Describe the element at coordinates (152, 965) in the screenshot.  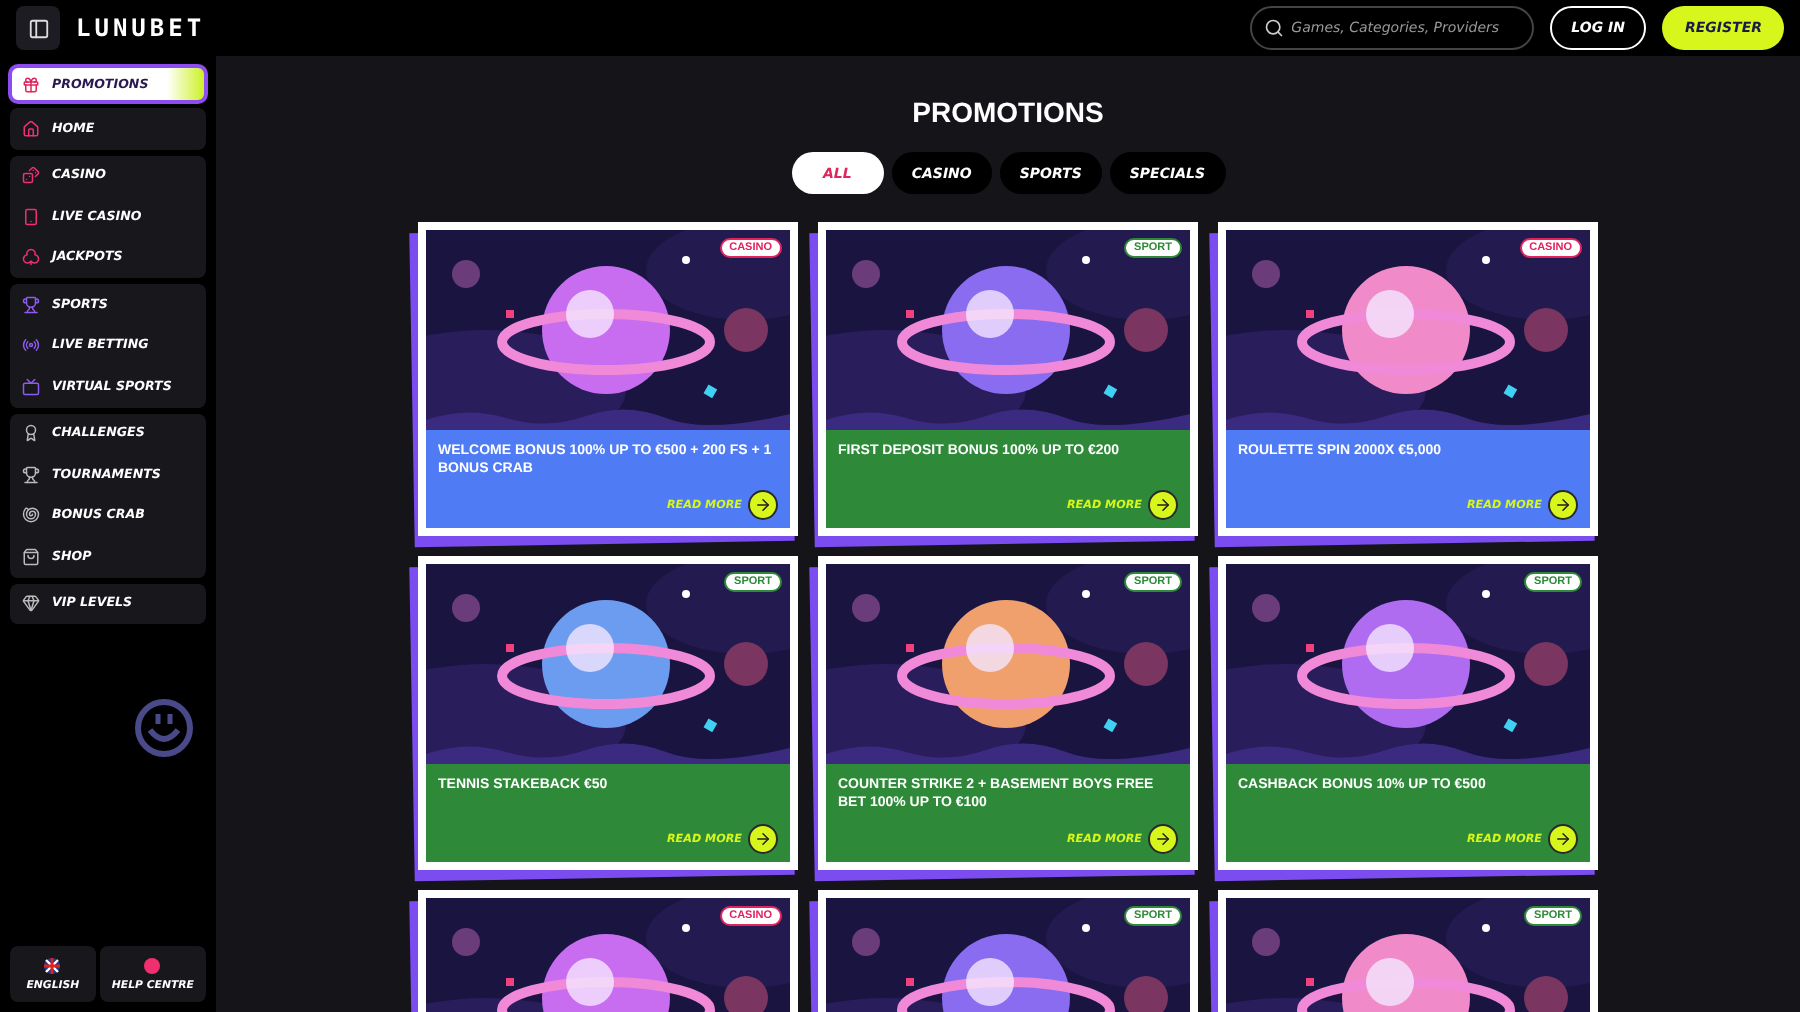
I see `help-icon` at that location.